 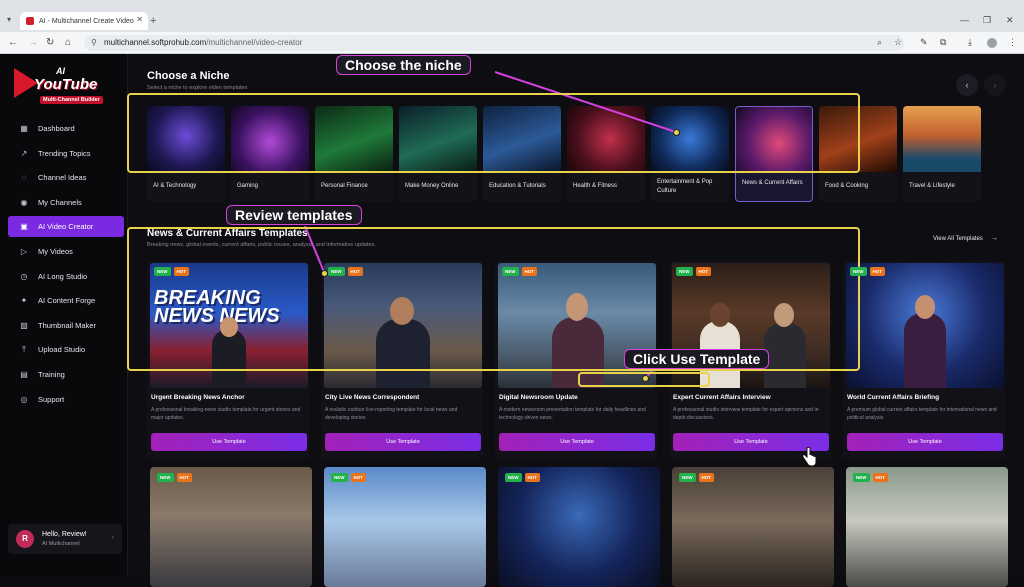 I want to click on sidebar-item-label: Upload Studio, so click(x=62, y=350).